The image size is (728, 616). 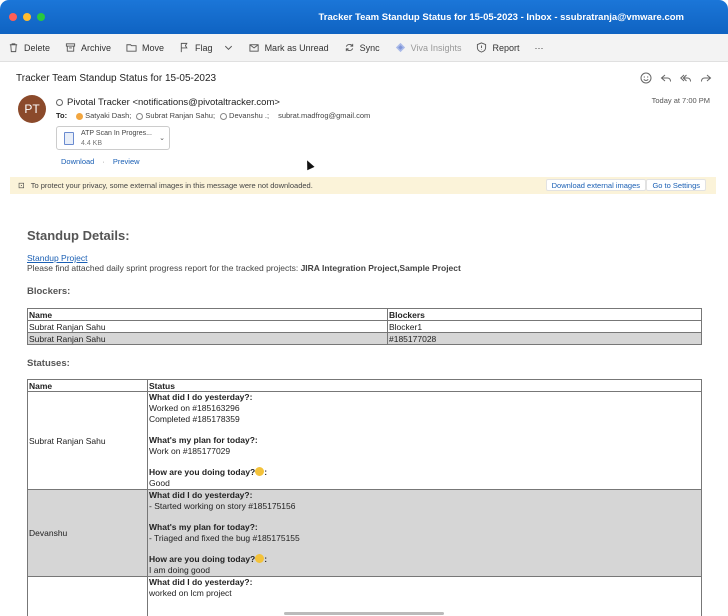 I want to click on report-button: Report, so click(x=498, y=47).